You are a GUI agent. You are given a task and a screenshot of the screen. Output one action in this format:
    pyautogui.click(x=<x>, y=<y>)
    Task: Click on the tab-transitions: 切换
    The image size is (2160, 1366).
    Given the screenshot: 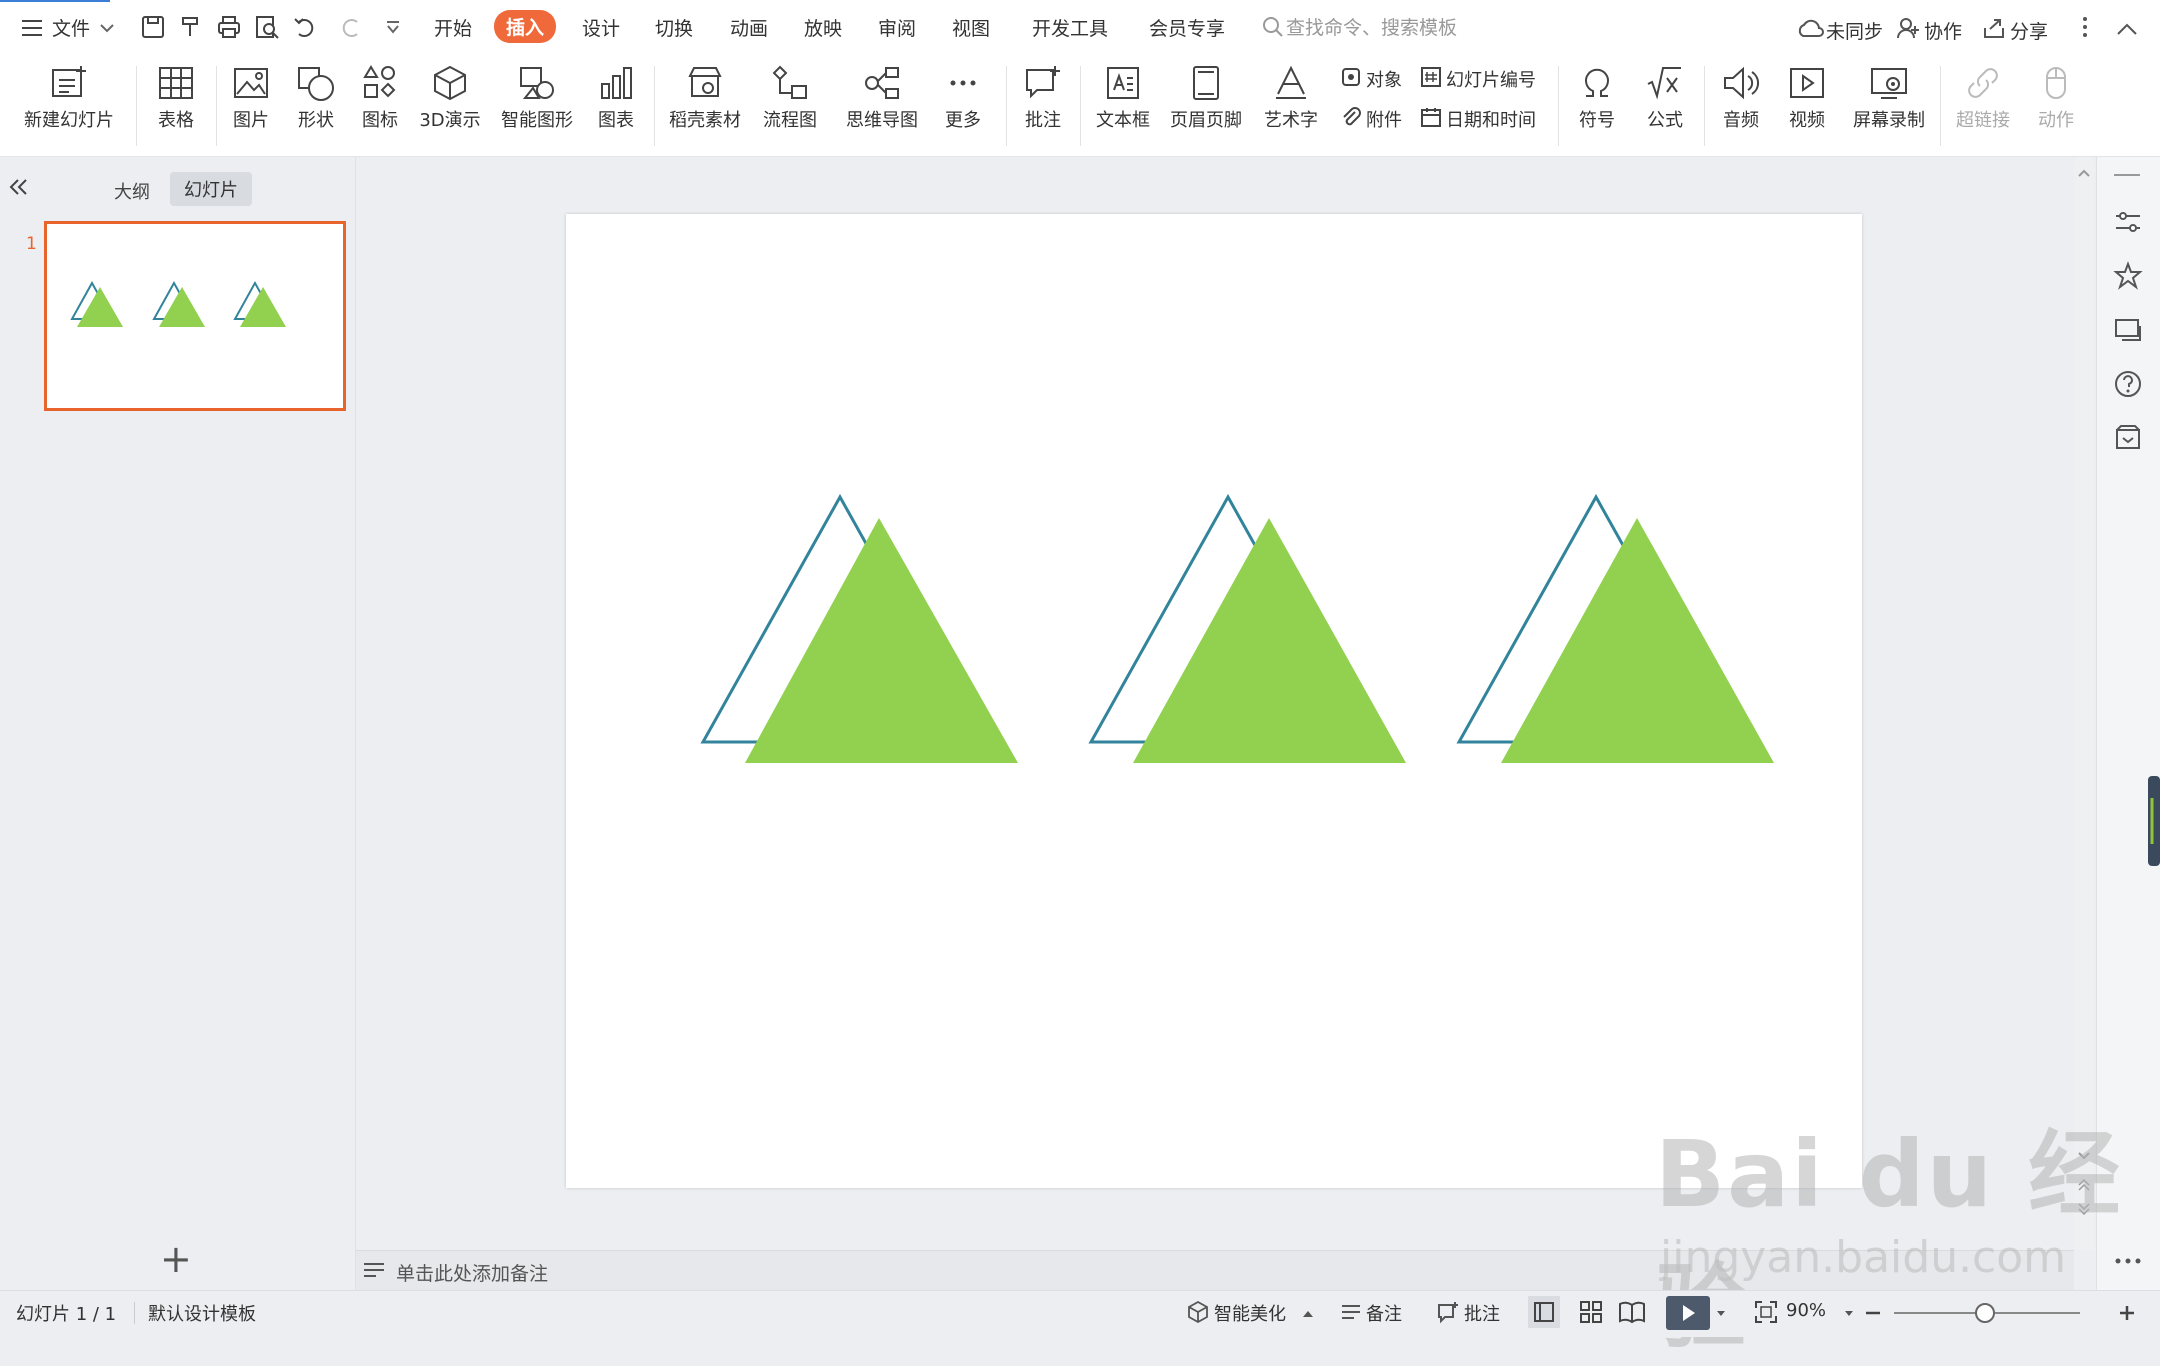 What is the action you would take?
    pyautogui.click(x=674, y=27)
    